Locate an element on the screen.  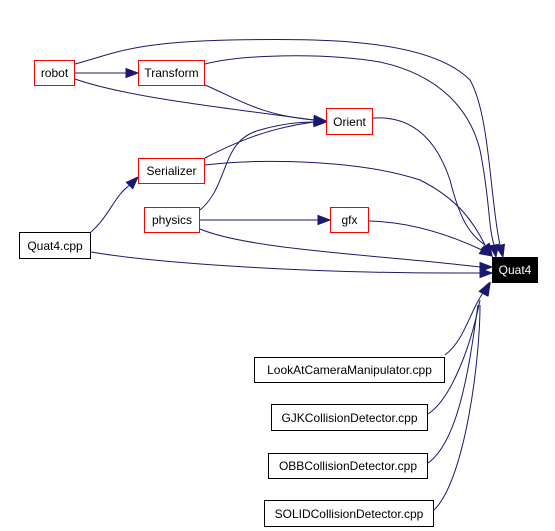
node-gfx: gfx is located at coordinates (349, 220).